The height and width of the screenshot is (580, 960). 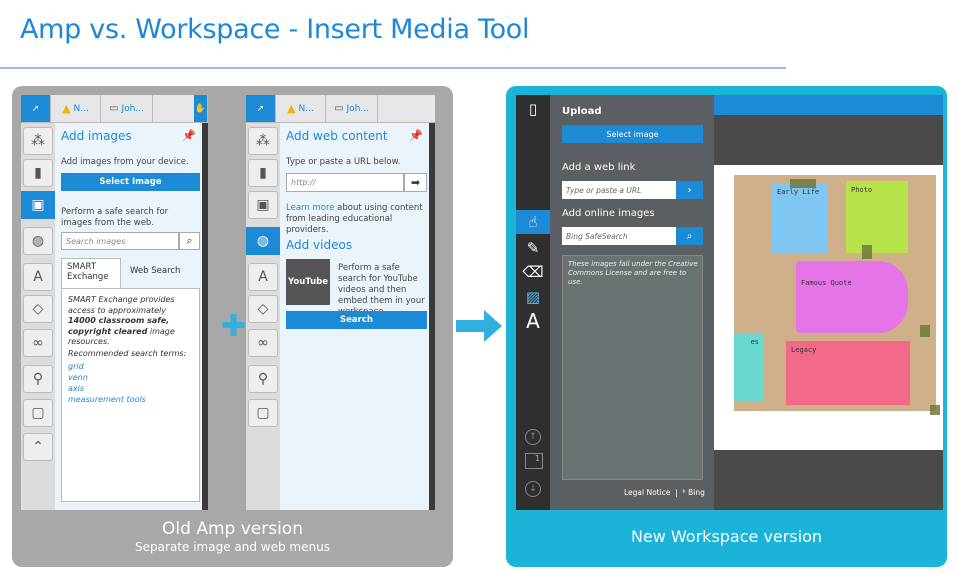 I want to click on arrow-down-icon: ↓, so click(x=533, y=489).